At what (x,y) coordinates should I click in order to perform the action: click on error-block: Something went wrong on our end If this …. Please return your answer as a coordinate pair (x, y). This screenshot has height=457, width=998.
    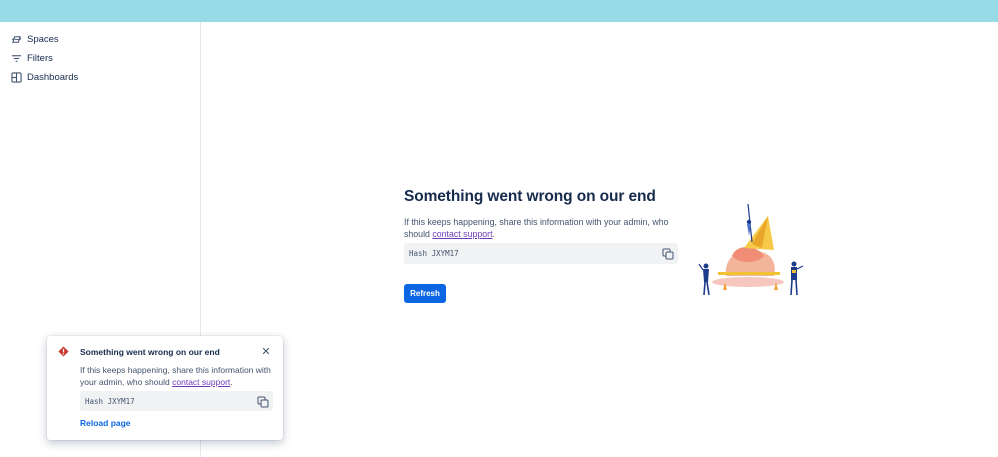
    Looking at the image, I should click on (542, 214).